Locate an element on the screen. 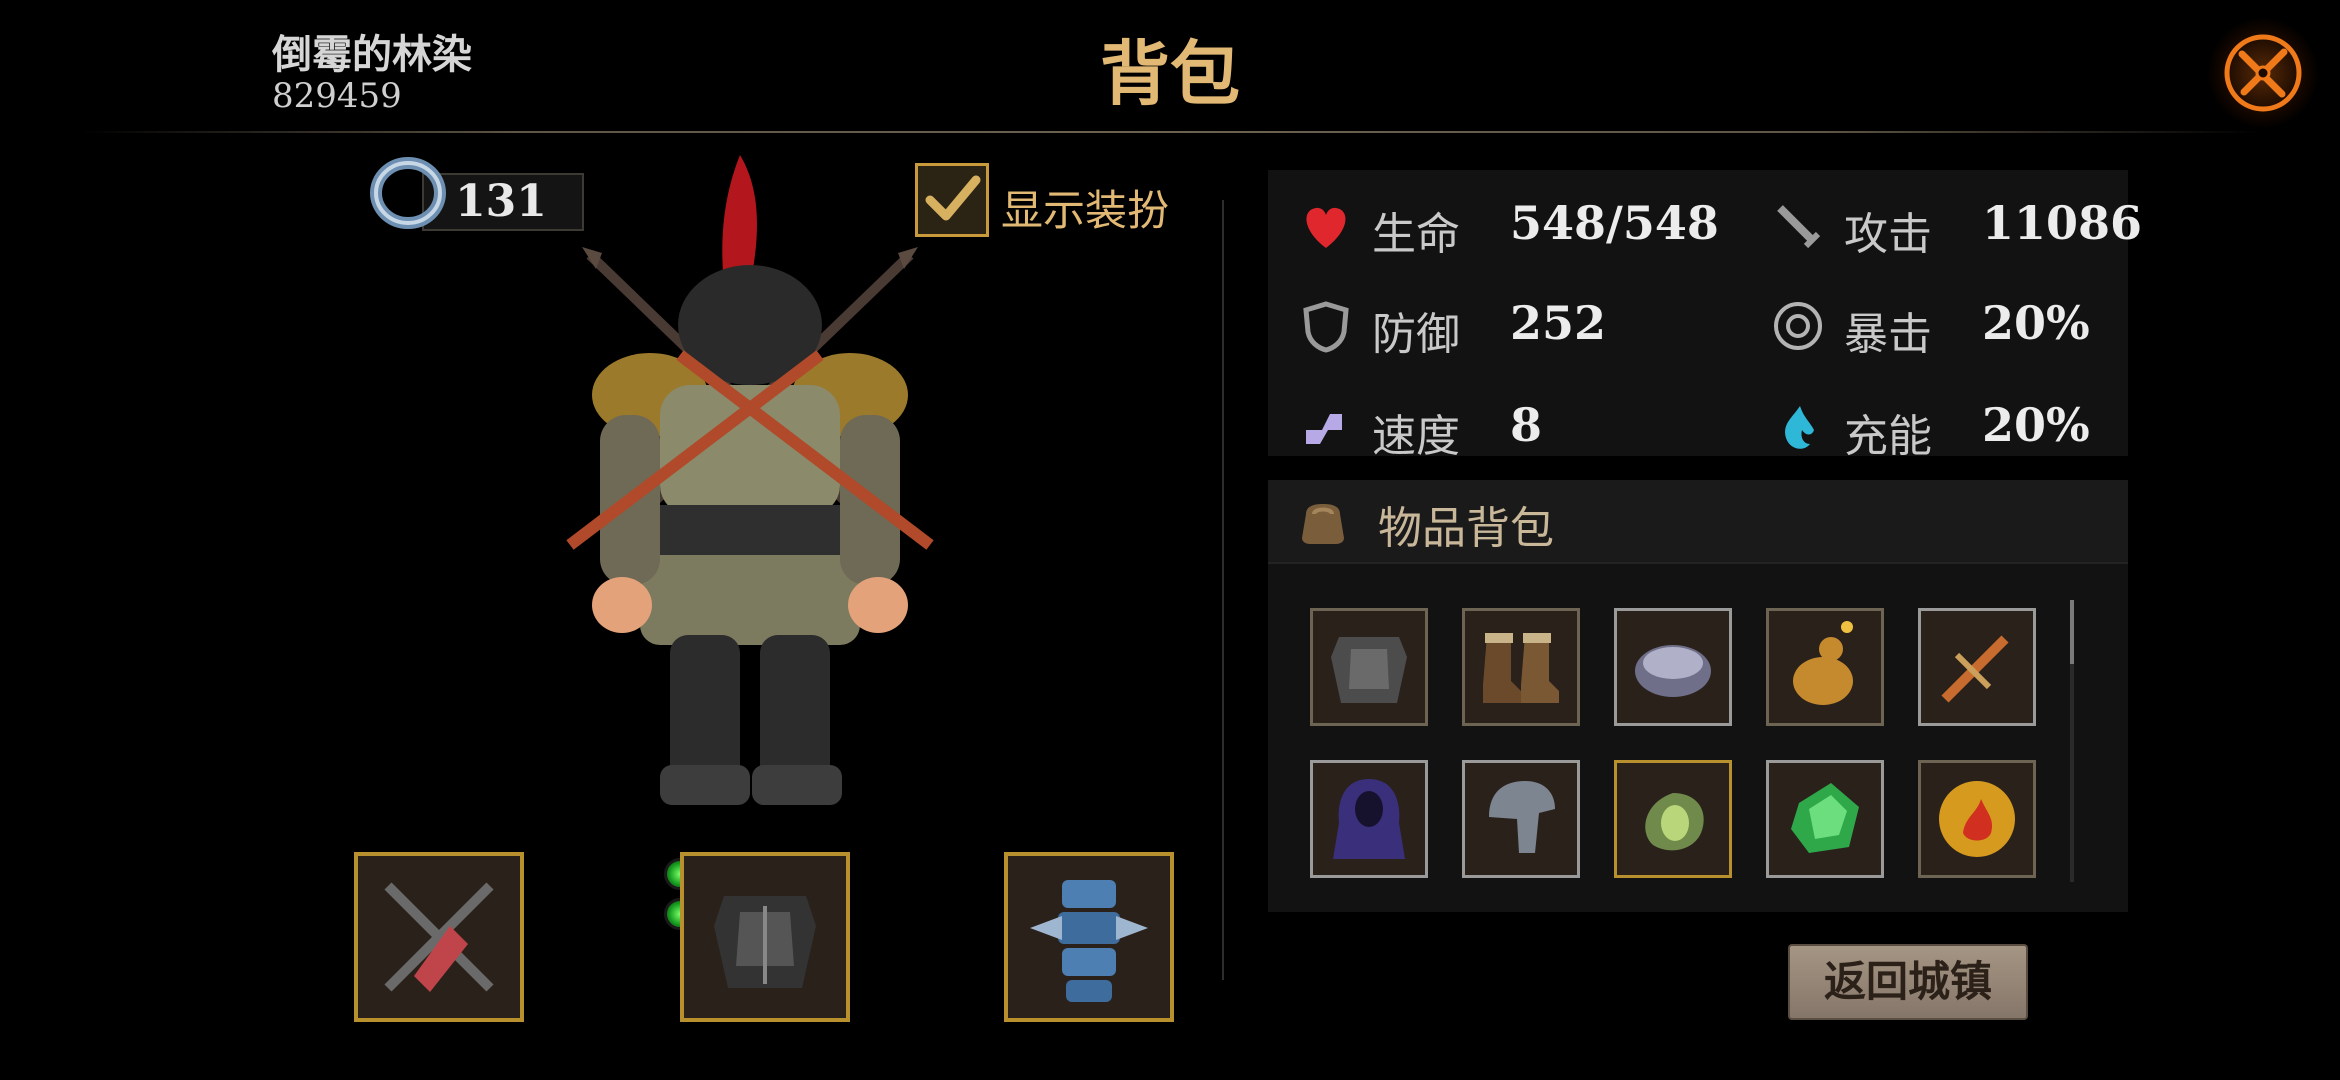 Image resolution: width=2340 pixels, height=1080 pixels. equipment-slot-weapon is located at coordinates (439, 937).